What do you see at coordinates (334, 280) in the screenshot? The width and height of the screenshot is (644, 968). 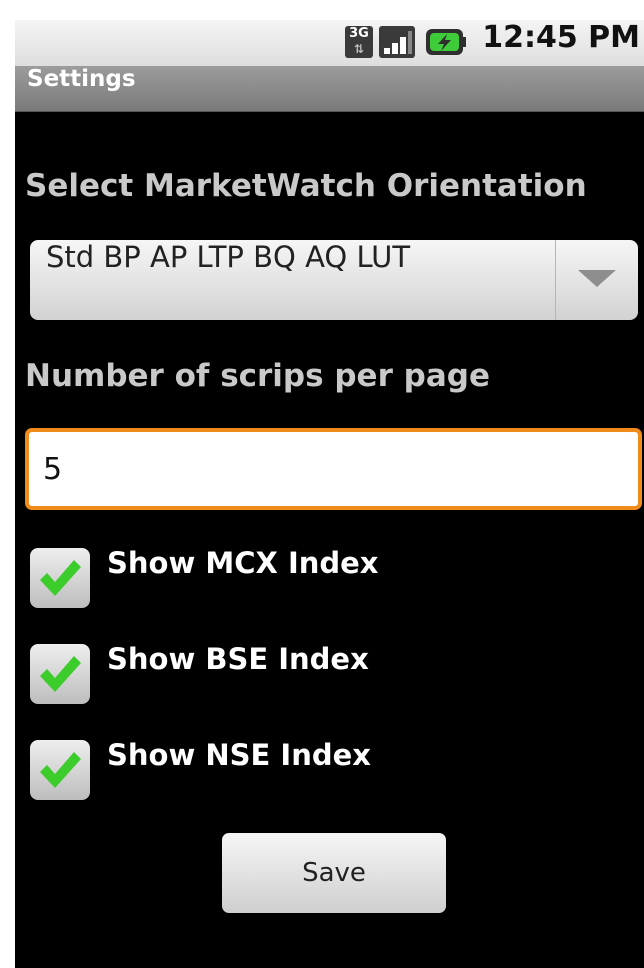 I see `orientation-spinner: Std BP AP LTP BQ AQ LUT` at bounding box center [334, 280].